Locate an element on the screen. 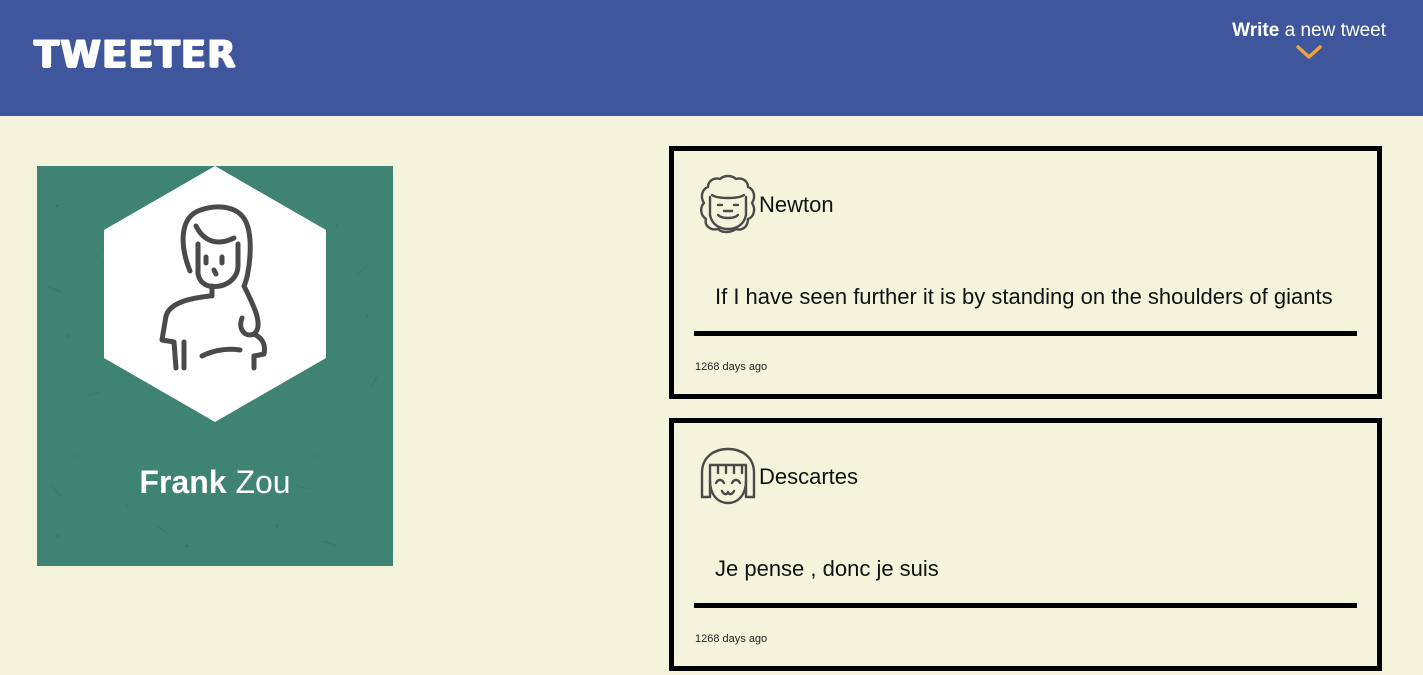 The image size is (1423, 675). curly-hair-avatar-icon is located at coordinates (728, 204).